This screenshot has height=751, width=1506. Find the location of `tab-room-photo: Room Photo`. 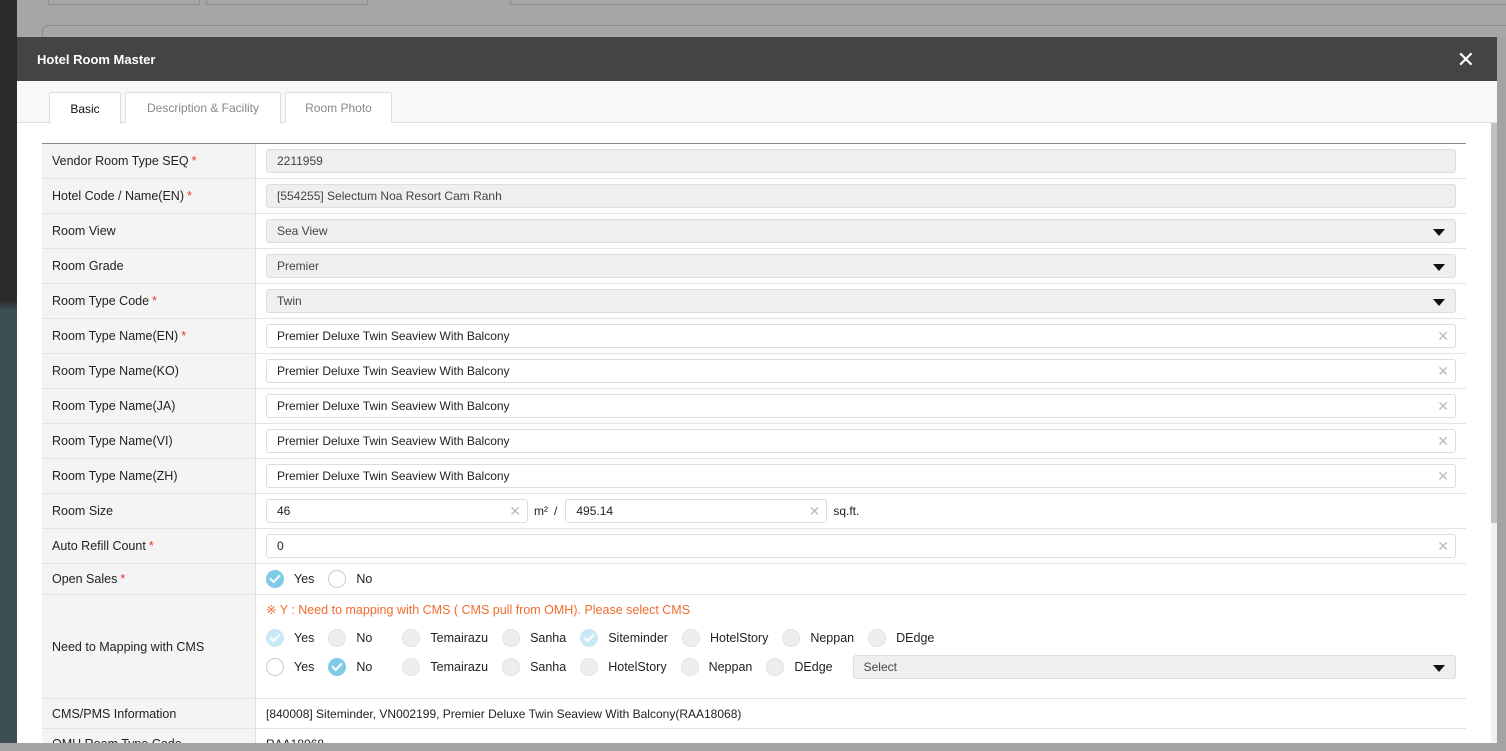

tab-room-photo: Room Photo is located at coordinates (338, 107).